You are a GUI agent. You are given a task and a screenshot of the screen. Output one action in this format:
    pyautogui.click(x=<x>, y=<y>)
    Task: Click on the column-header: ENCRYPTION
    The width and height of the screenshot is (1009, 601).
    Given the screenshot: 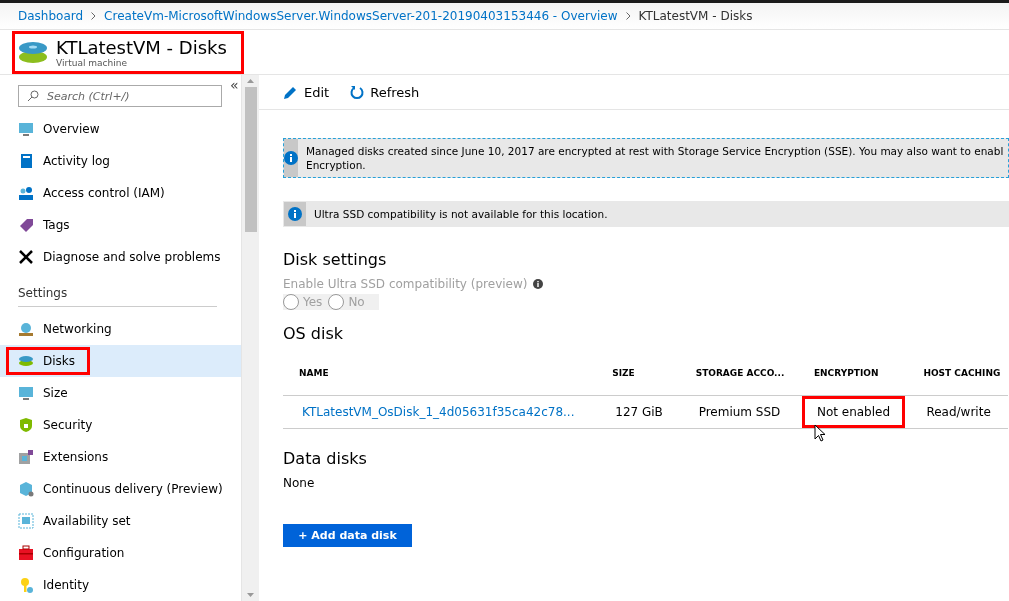 What is the action you would take?
    pyautogui.click(x=852, y=373)
    